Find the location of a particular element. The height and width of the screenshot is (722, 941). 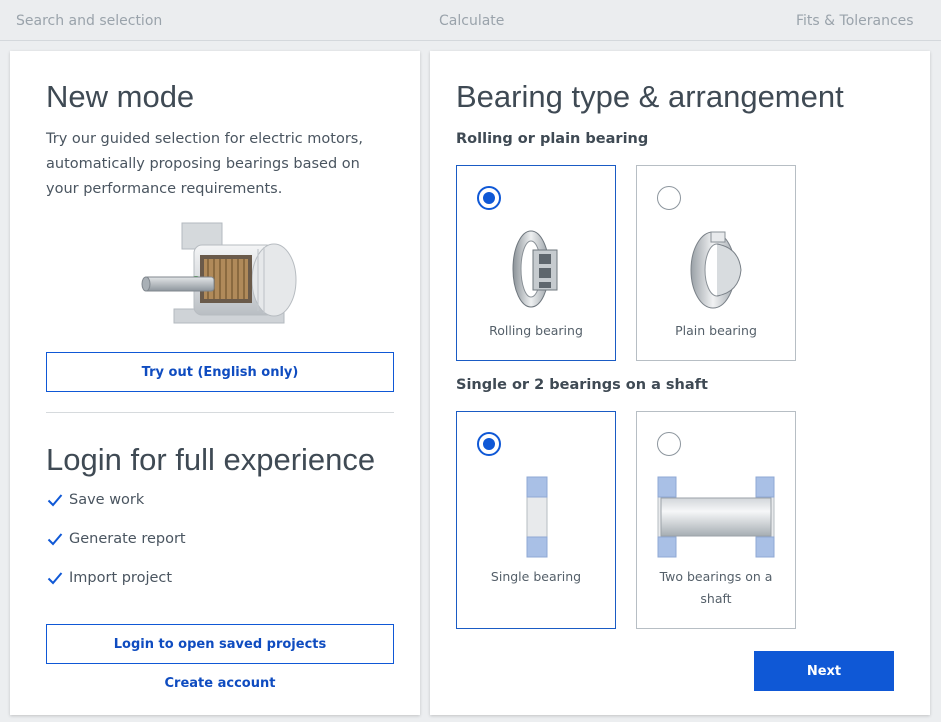

rolling-or-plain-label: Rolling or plain bearing is located at coordinates (552, 139).